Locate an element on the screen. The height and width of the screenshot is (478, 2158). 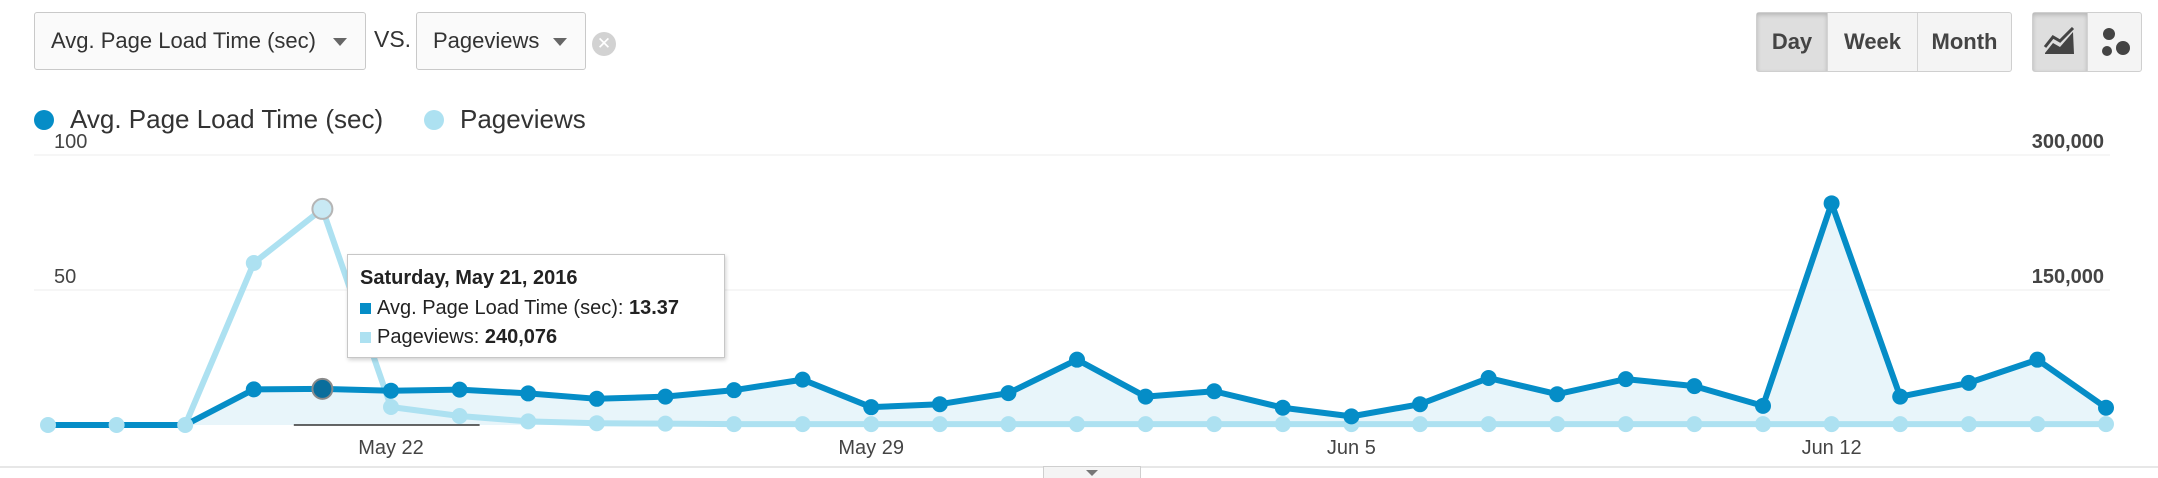
chevron-down-icon is located at coordinates (1092, 473).